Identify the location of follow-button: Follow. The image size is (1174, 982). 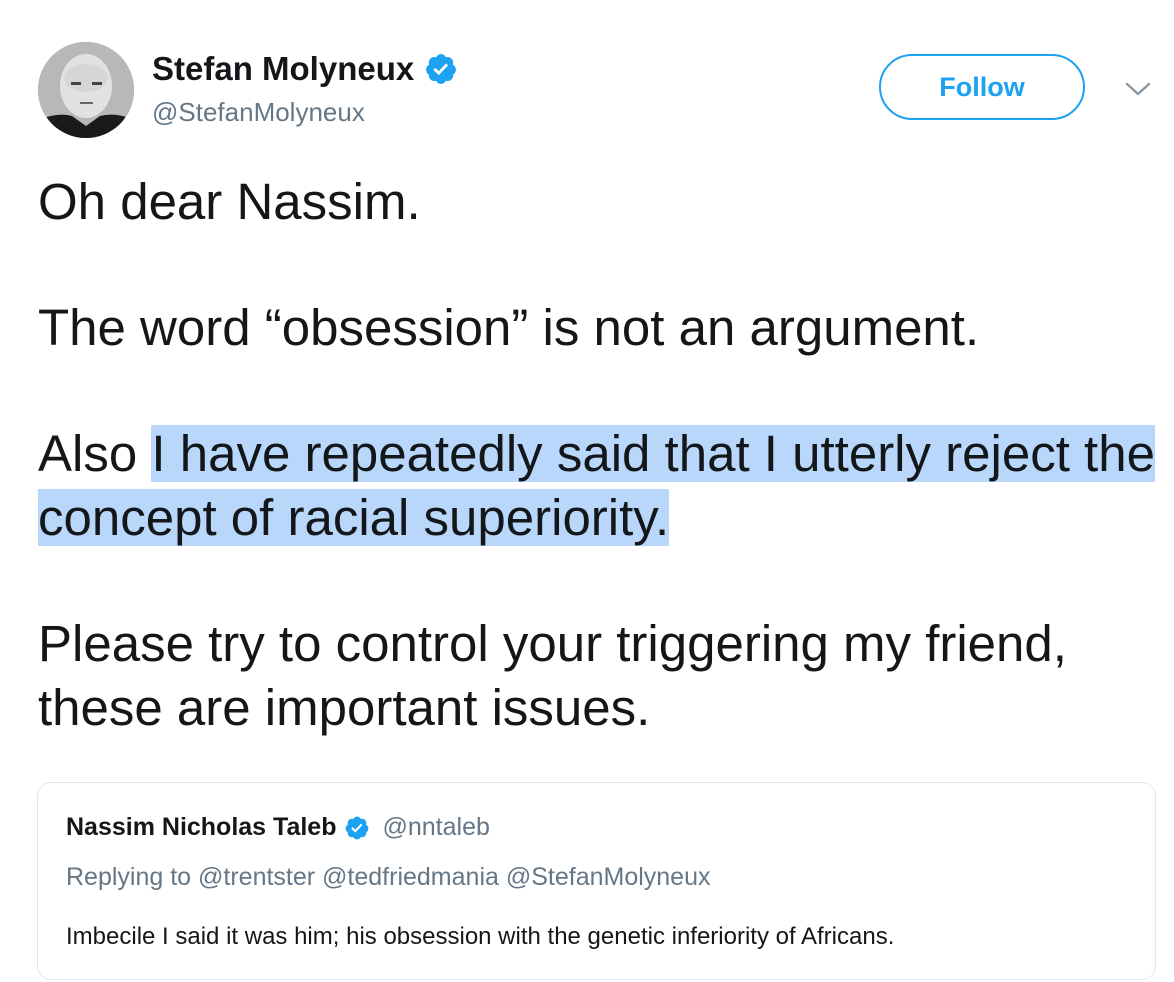
(982, 87).